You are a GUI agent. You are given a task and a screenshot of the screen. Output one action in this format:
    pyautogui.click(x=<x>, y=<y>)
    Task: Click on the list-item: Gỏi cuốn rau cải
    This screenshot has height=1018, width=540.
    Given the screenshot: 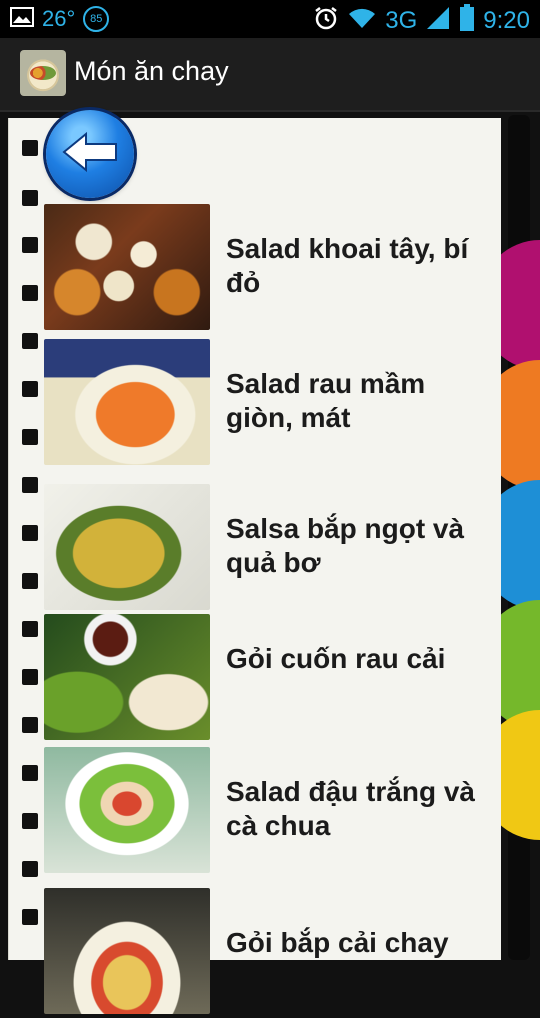 What is the action you would take?
    pyautogui.click(x=269, y=679)
    